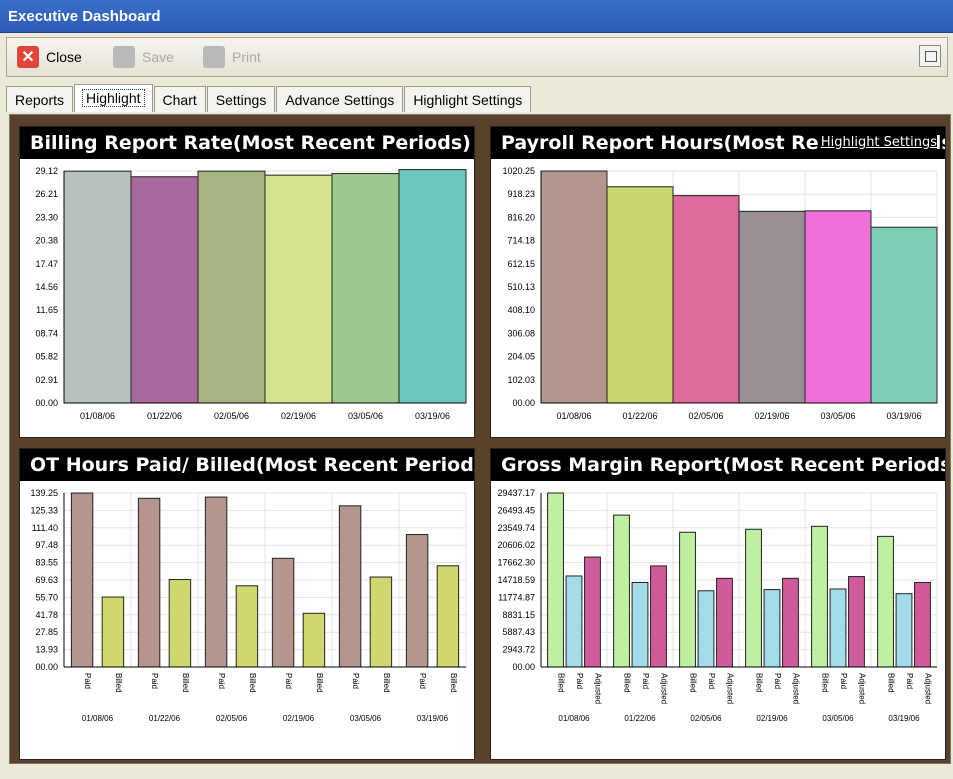 The height and width of the screenshot is (779, 953). What do you see at coordinates (46, 632) in the screenshot?
I see `y-tick-label: 27.85` at bounding box center [46, 632].